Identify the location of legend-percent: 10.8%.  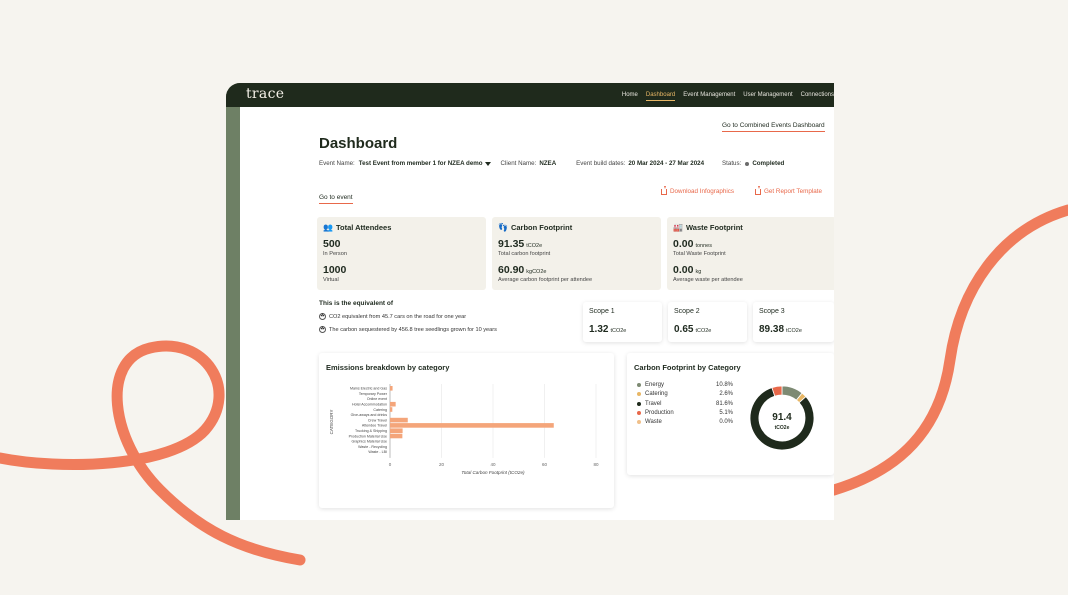
(724, 385).